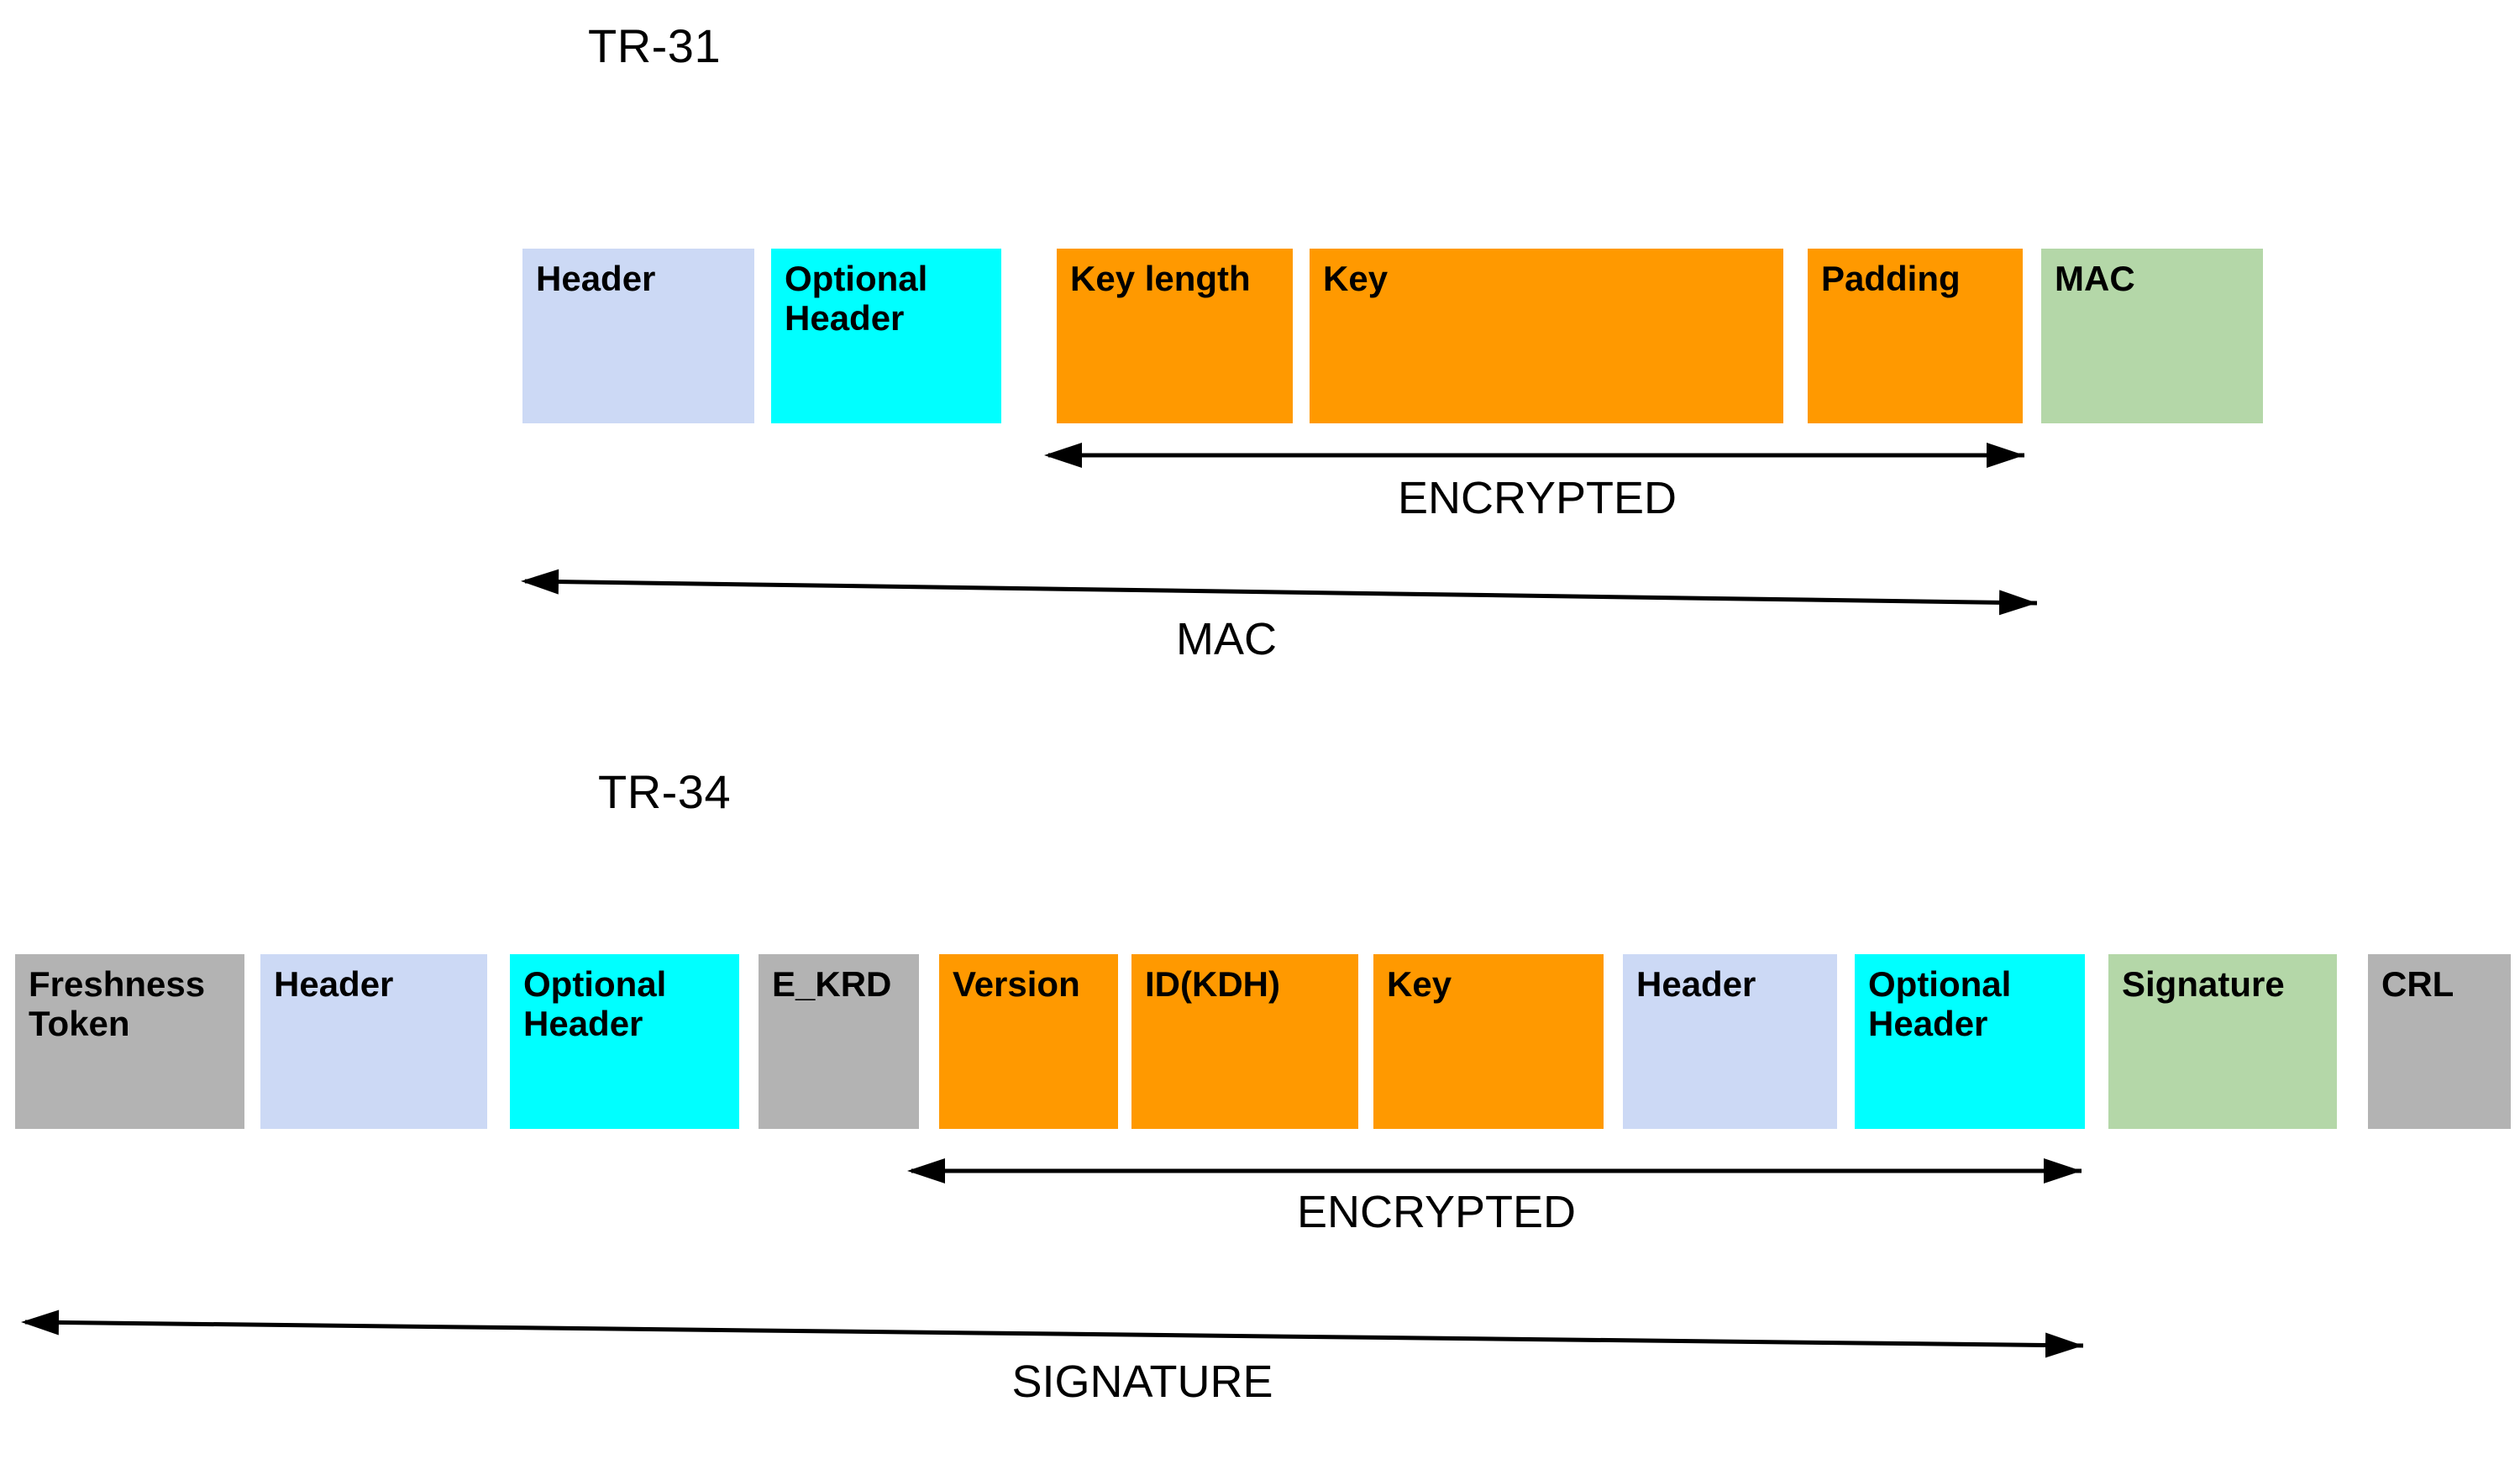 The image size is (2520, 1480). Describe the element at coordinates (2222, 1041) in the screenshot. I see `block-signature: Signature` at that location.